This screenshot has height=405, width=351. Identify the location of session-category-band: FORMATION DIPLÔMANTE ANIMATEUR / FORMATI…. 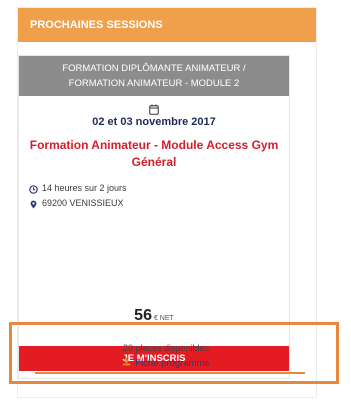
(154, 76).